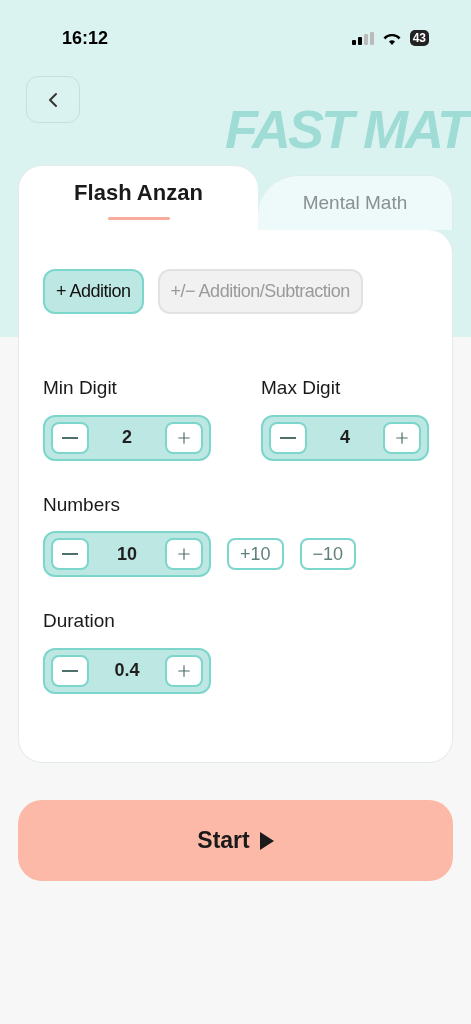  I want to click on signal-icon, so click(362, 38).